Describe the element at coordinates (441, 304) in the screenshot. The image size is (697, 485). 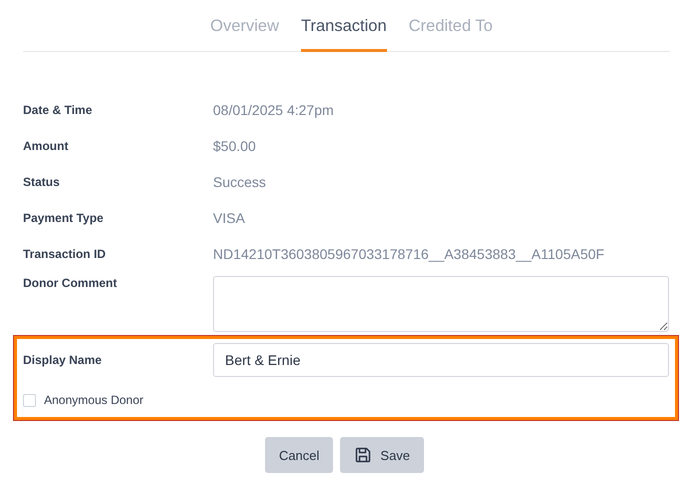
I see `comment-field` at that location.